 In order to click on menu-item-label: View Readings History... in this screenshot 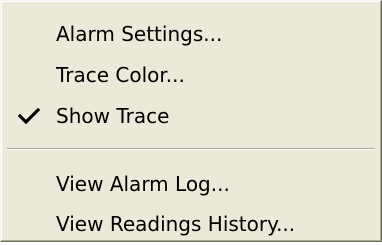, I will do `click(176, 224)`.